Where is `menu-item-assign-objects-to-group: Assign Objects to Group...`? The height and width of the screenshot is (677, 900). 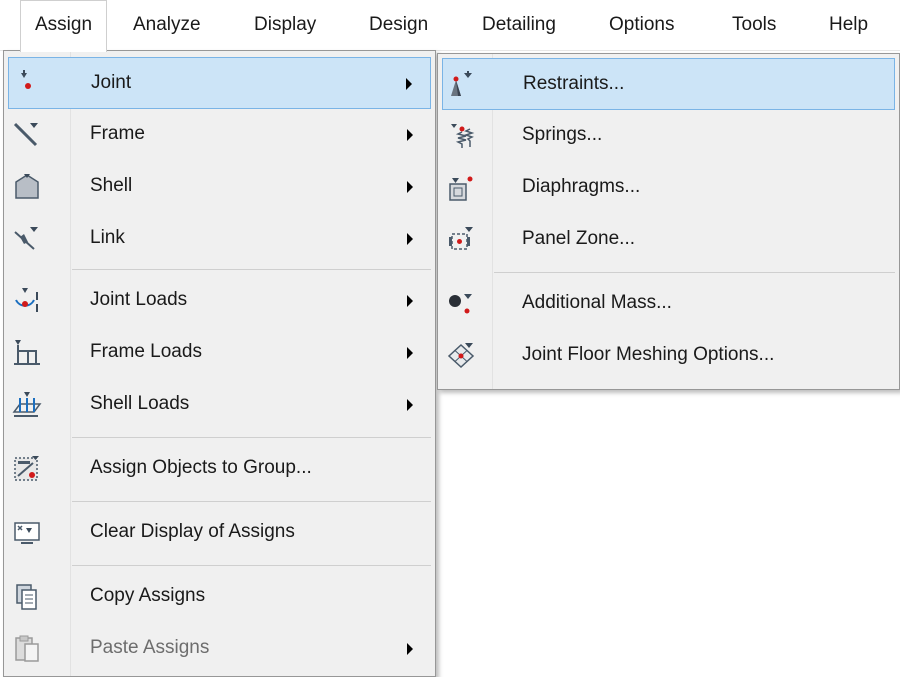 menu-item-assign-objects-to-group: Assign Objects to Group... is located at coordinates (219, 469).